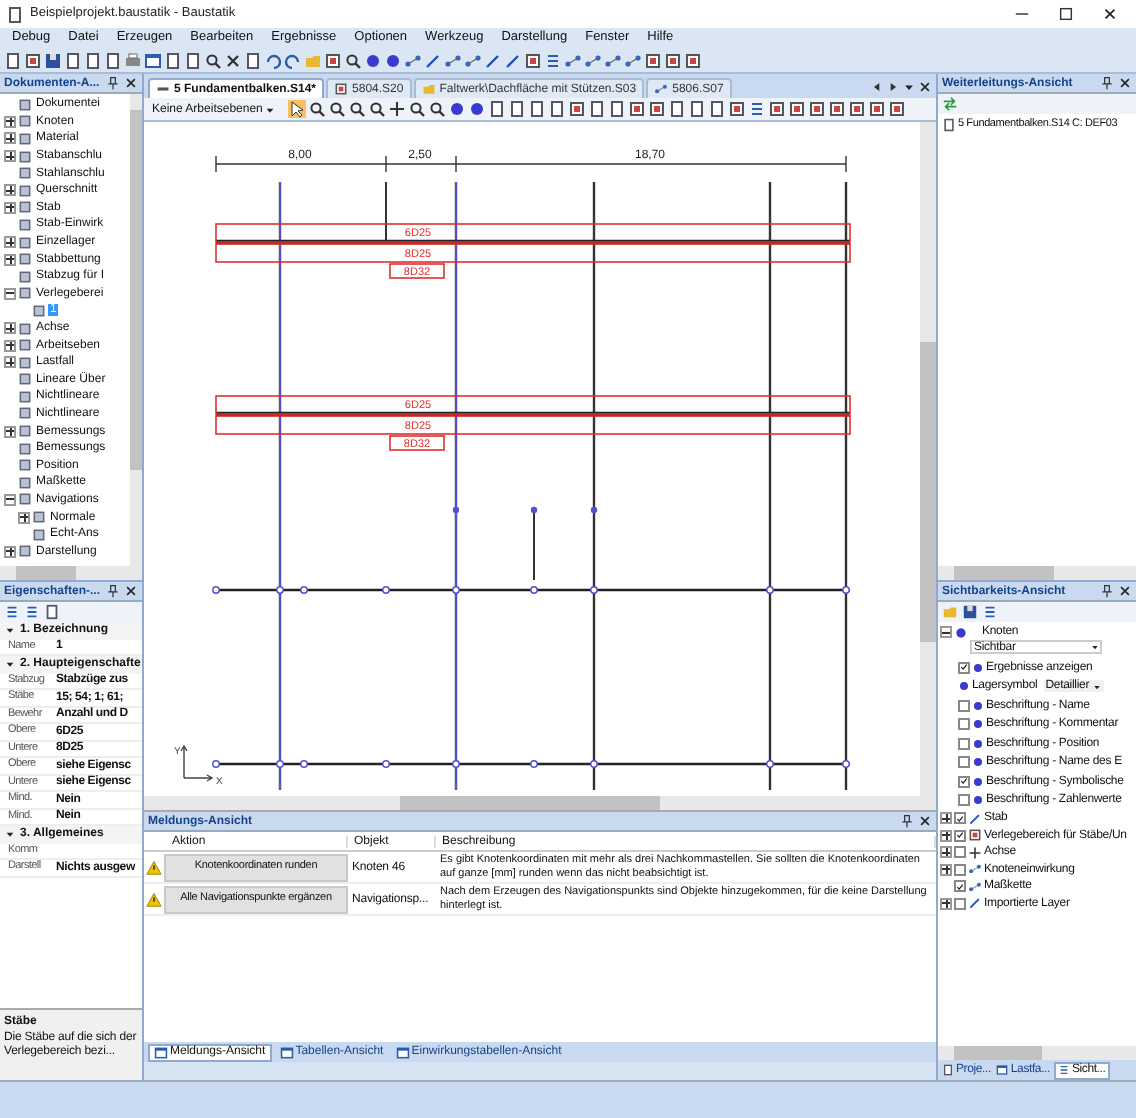  I want to click on arrows-icon, so click(950, 104).